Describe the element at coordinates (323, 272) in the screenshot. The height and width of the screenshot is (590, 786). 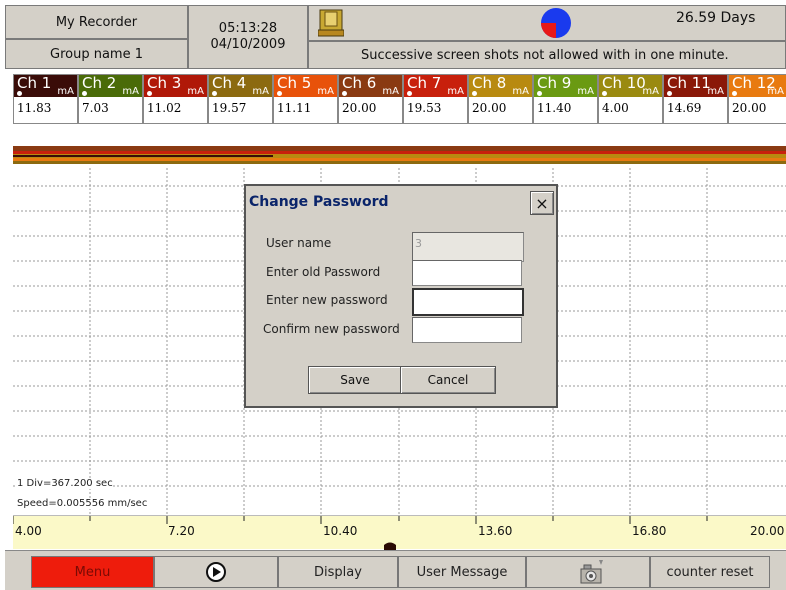
I see `old-password-label: Enter old Password` at that location.